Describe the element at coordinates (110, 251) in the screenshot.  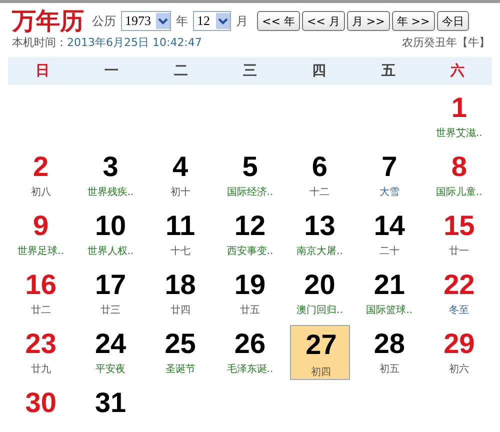
I see `day-note: 世界人权..` at that location.